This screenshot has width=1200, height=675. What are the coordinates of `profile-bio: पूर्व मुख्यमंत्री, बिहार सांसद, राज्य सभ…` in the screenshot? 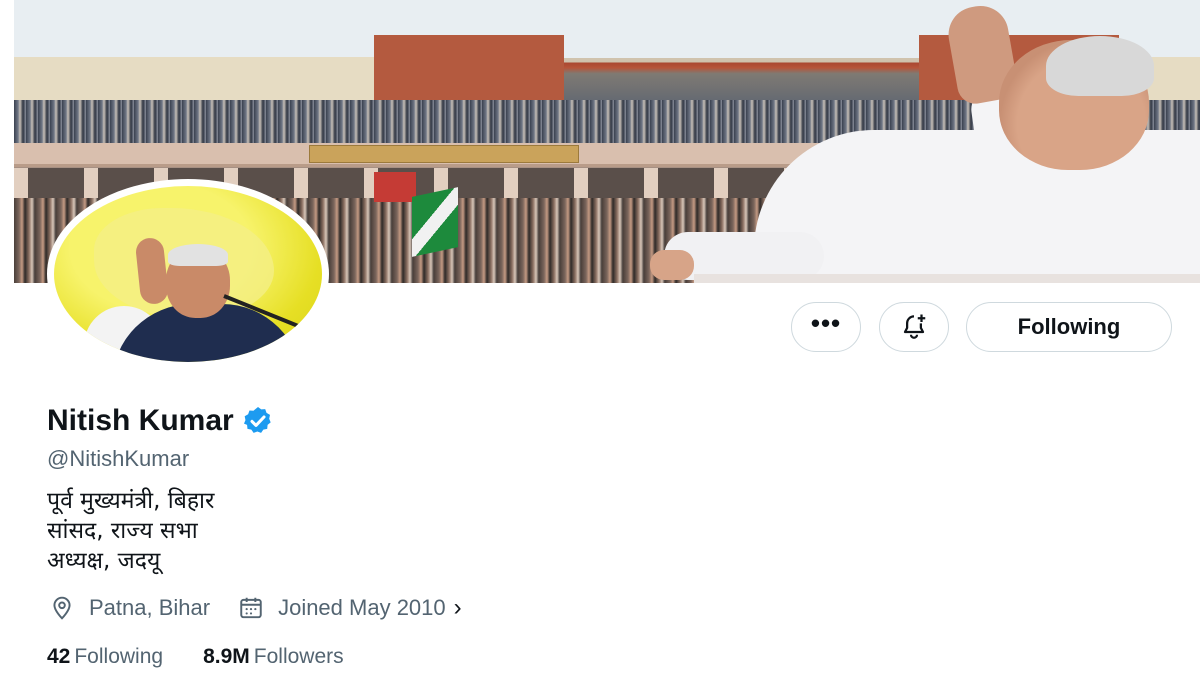 It's located at (130, 531).